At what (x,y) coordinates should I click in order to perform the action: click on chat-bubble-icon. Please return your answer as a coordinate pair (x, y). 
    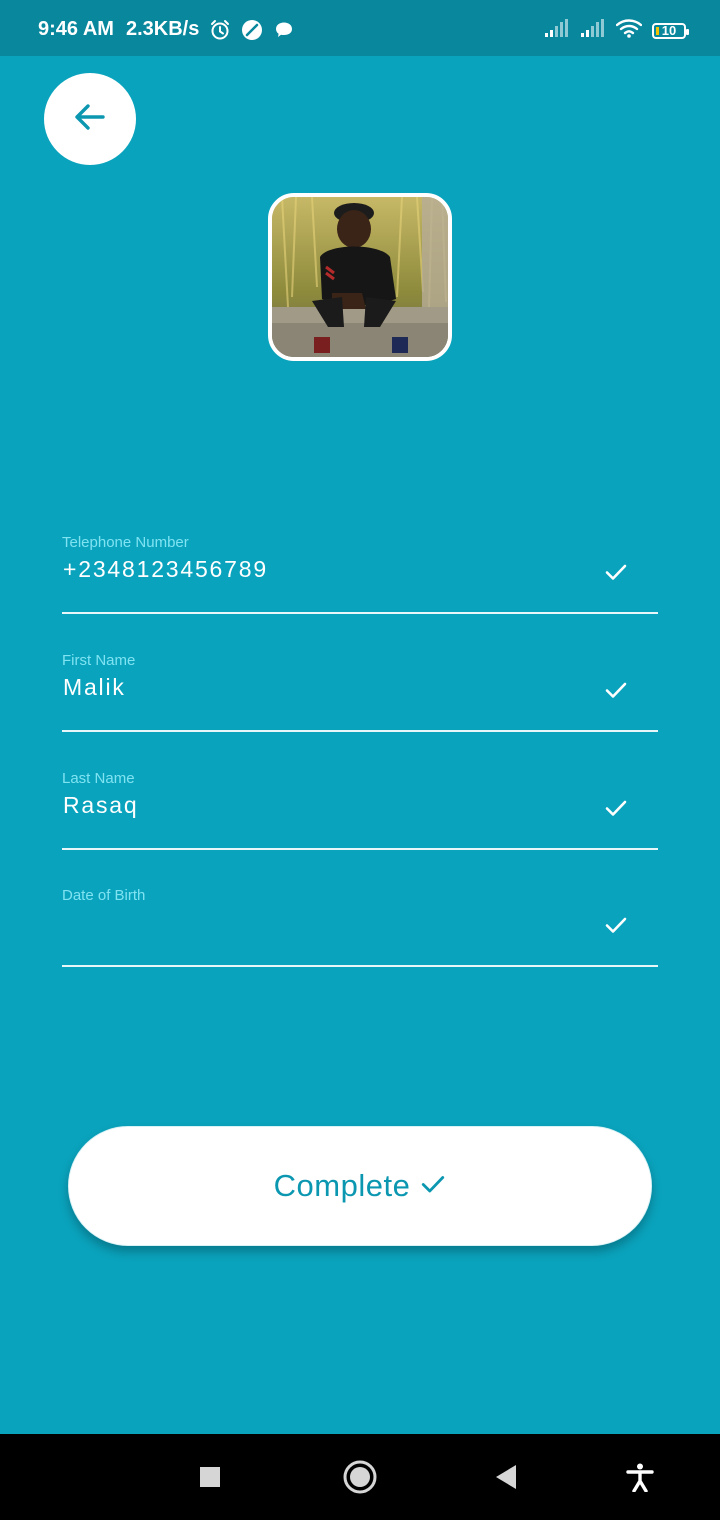
    Looking at the image, I should click on (284, 30).